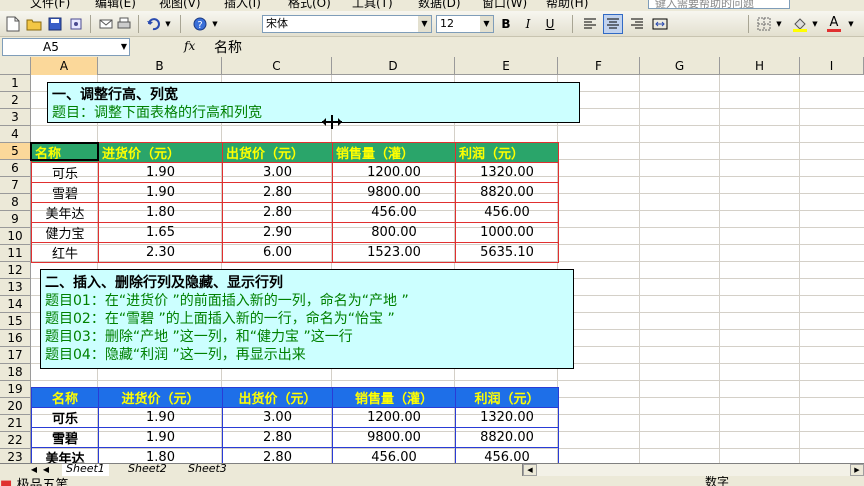 This screenshot has height=486, width=864. I want to click on value-cell: 2.30, so click(160, 252).